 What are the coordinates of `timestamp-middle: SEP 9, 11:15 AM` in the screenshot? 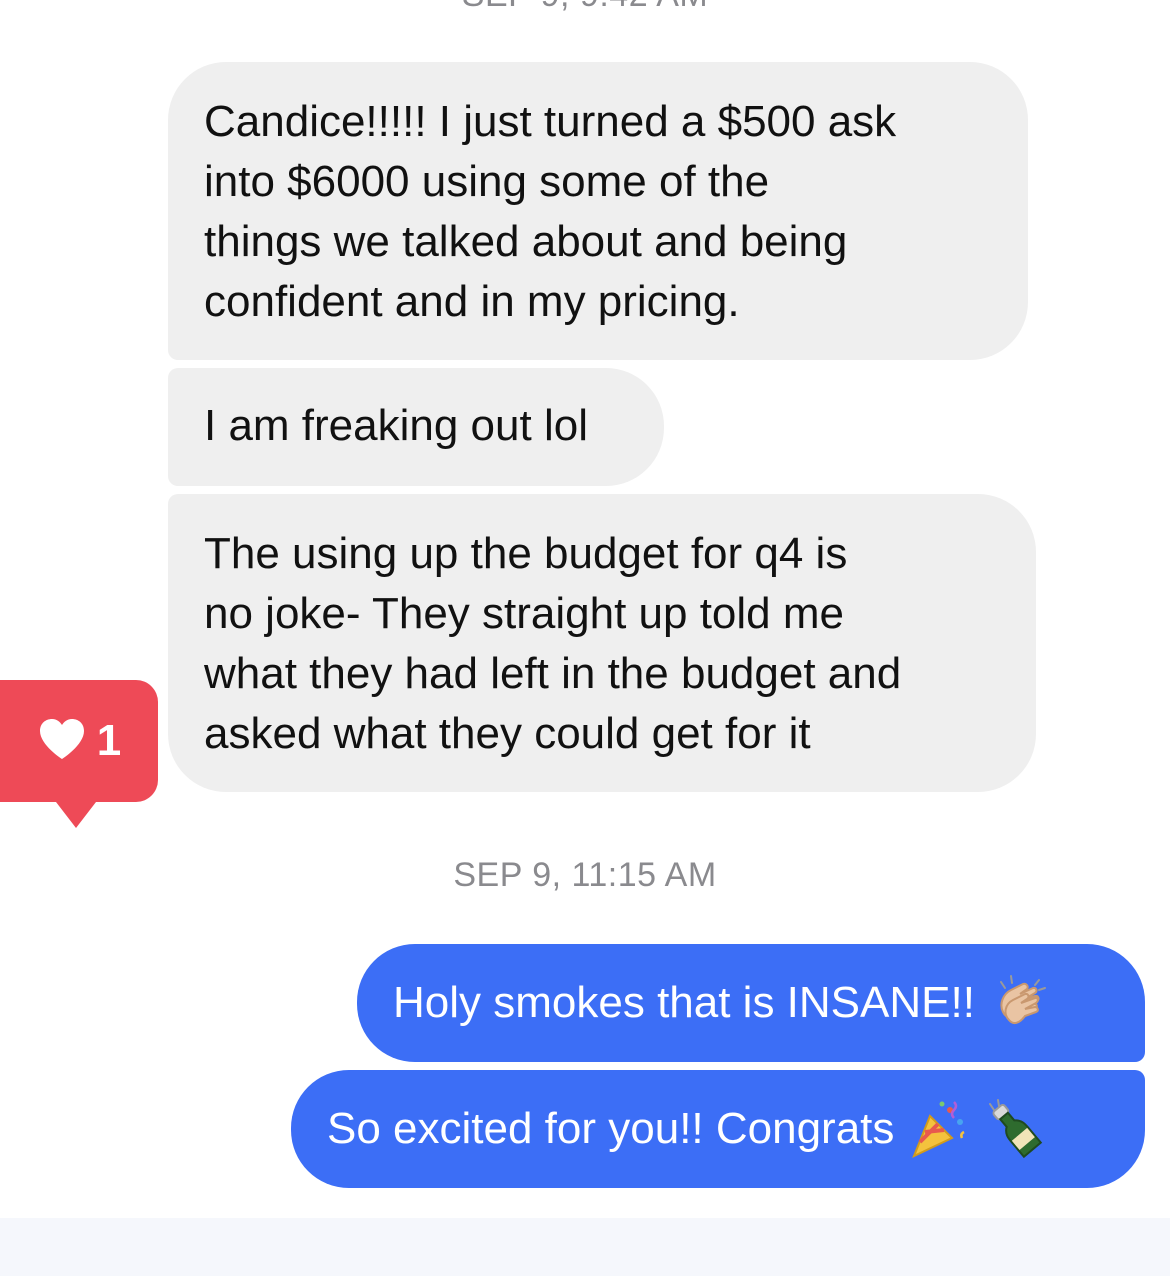 It's located at (585, 875).